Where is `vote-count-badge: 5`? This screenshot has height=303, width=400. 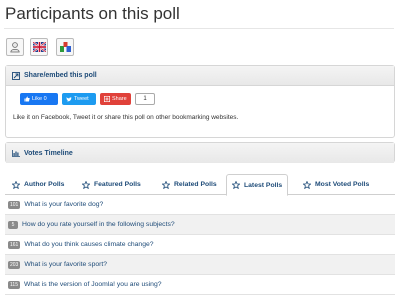 vote-count-badge: 5 is located at coordinates (13, 224).